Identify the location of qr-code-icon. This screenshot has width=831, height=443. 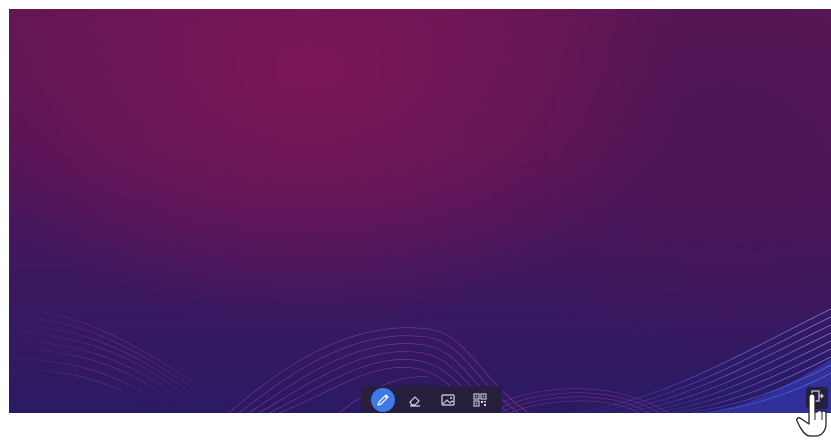
(480, 400).